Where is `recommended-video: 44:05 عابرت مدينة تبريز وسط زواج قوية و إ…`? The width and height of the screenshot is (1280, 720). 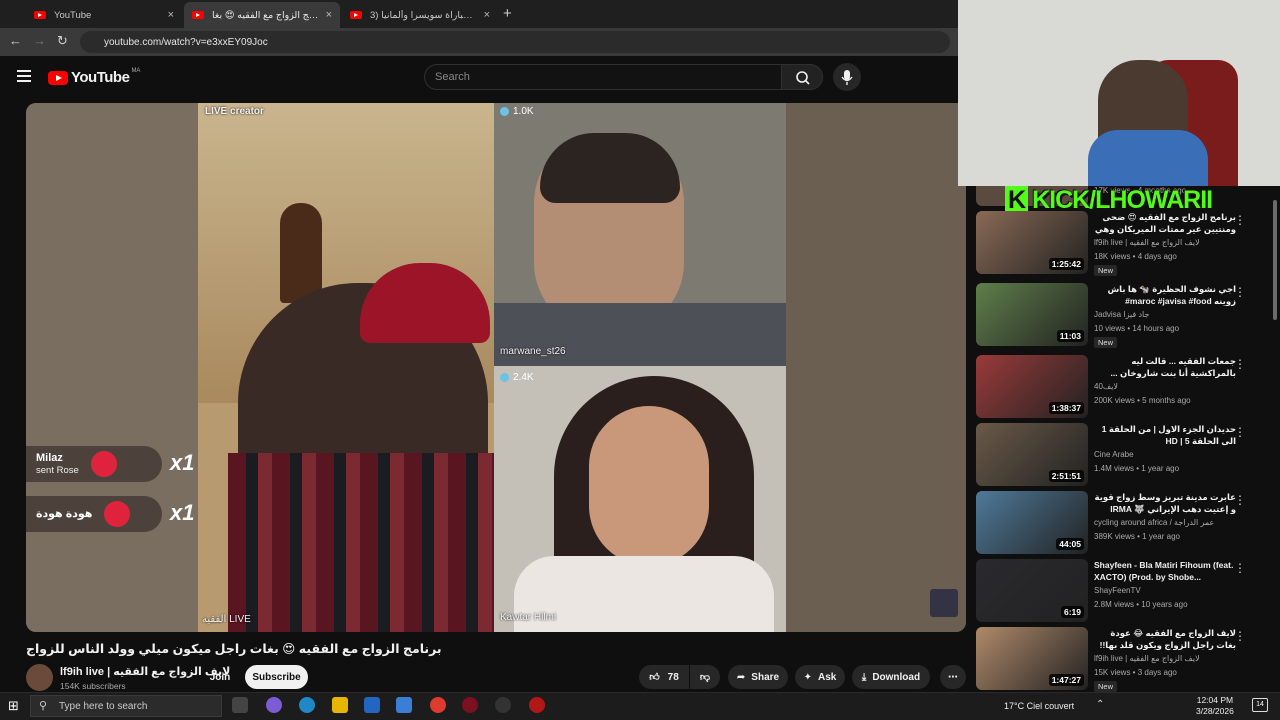
recommended-video: 44:05 عابرت مدينة تبريز وسط زواج قوية و إ… is located at coordinates (1121, 523).